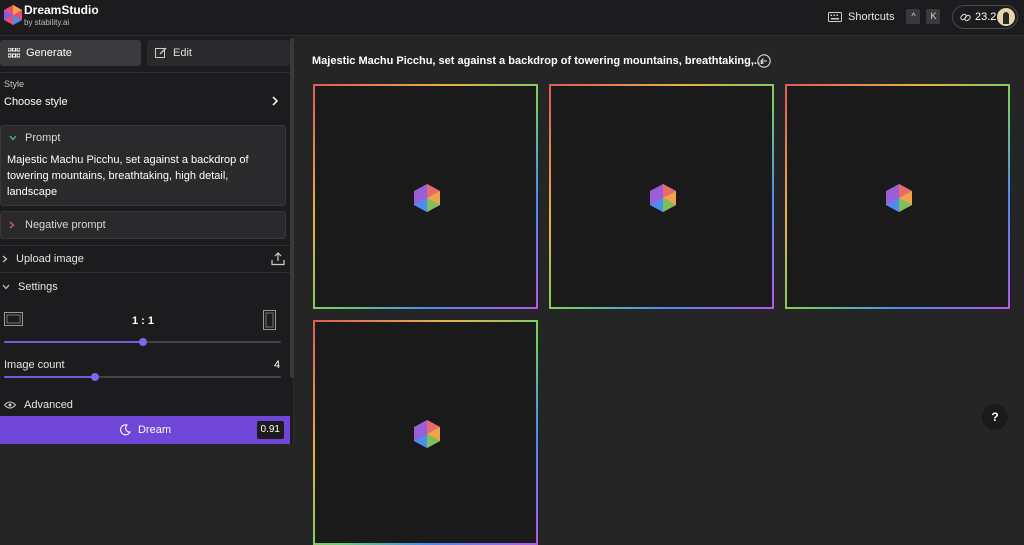  What do you see at coordinates (835, 16) in the screenshot?
I see `keyboard-icon` at bounding box center [835, 16].